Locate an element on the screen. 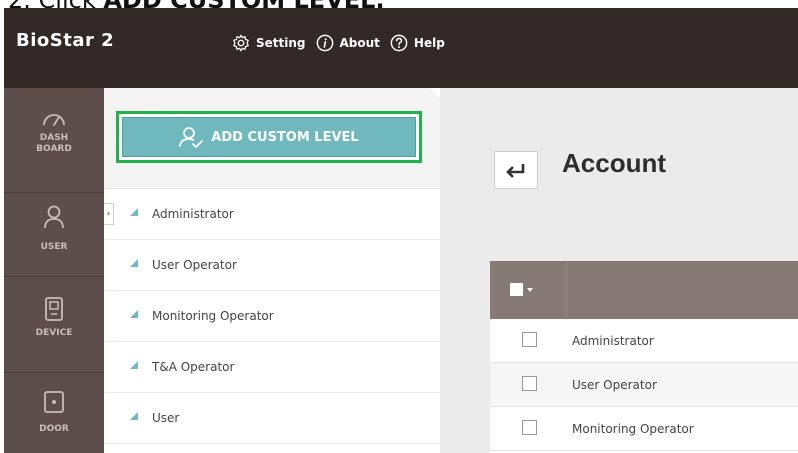 Image resolution: width=798 pixels, height=453 pixels. add-custom-level-label: ADD CUSTOM LEVEL is located at coordinates (285, 137).